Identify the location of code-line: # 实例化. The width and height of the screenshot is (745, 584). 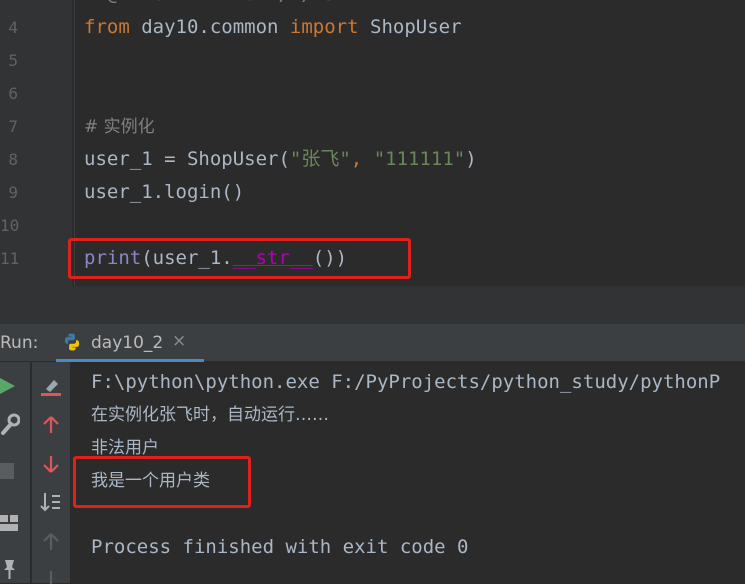
(119, 127).